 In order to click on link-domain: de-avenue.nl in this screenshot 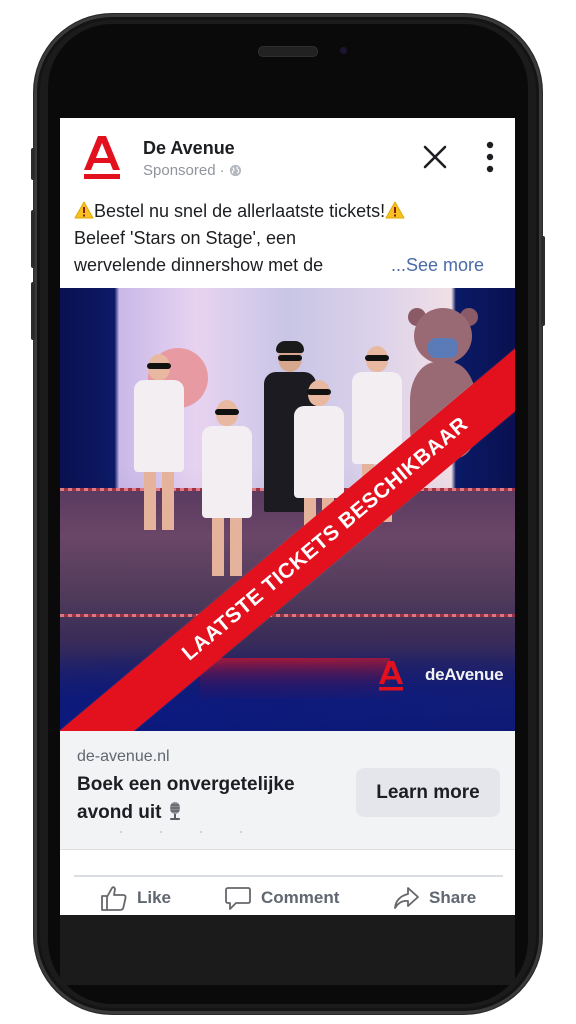, I will do `click(123, 756)`.